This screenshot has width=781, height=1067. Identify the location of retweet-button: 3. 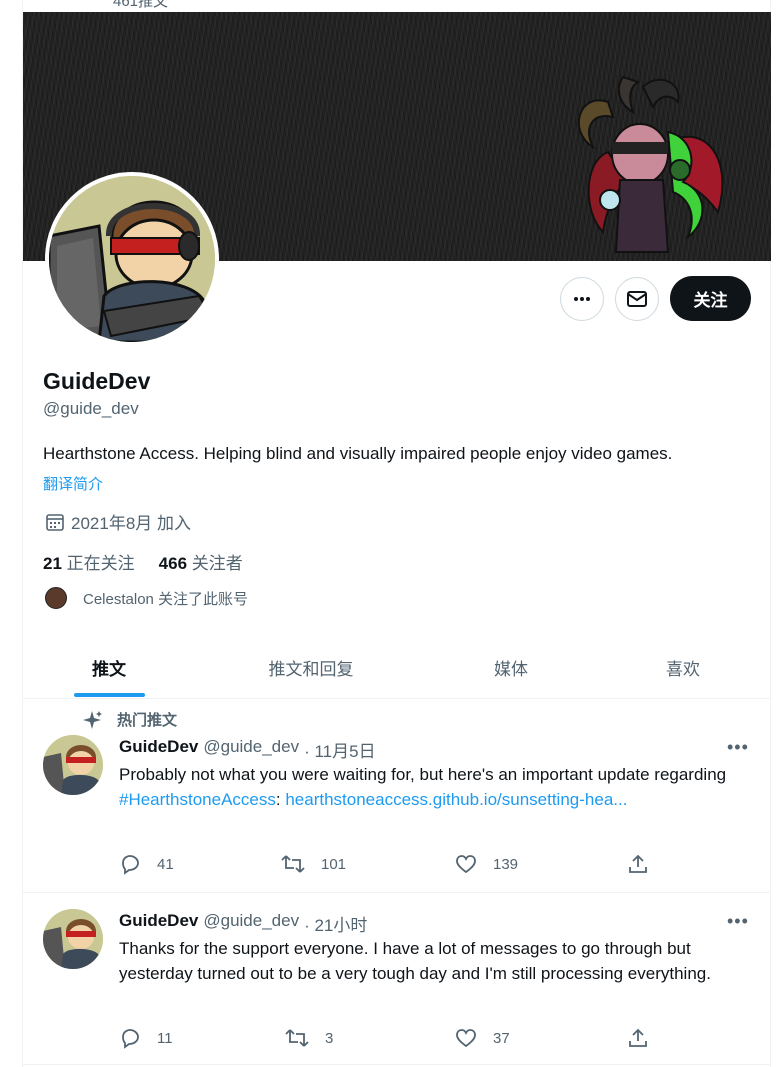
(309, 1038).